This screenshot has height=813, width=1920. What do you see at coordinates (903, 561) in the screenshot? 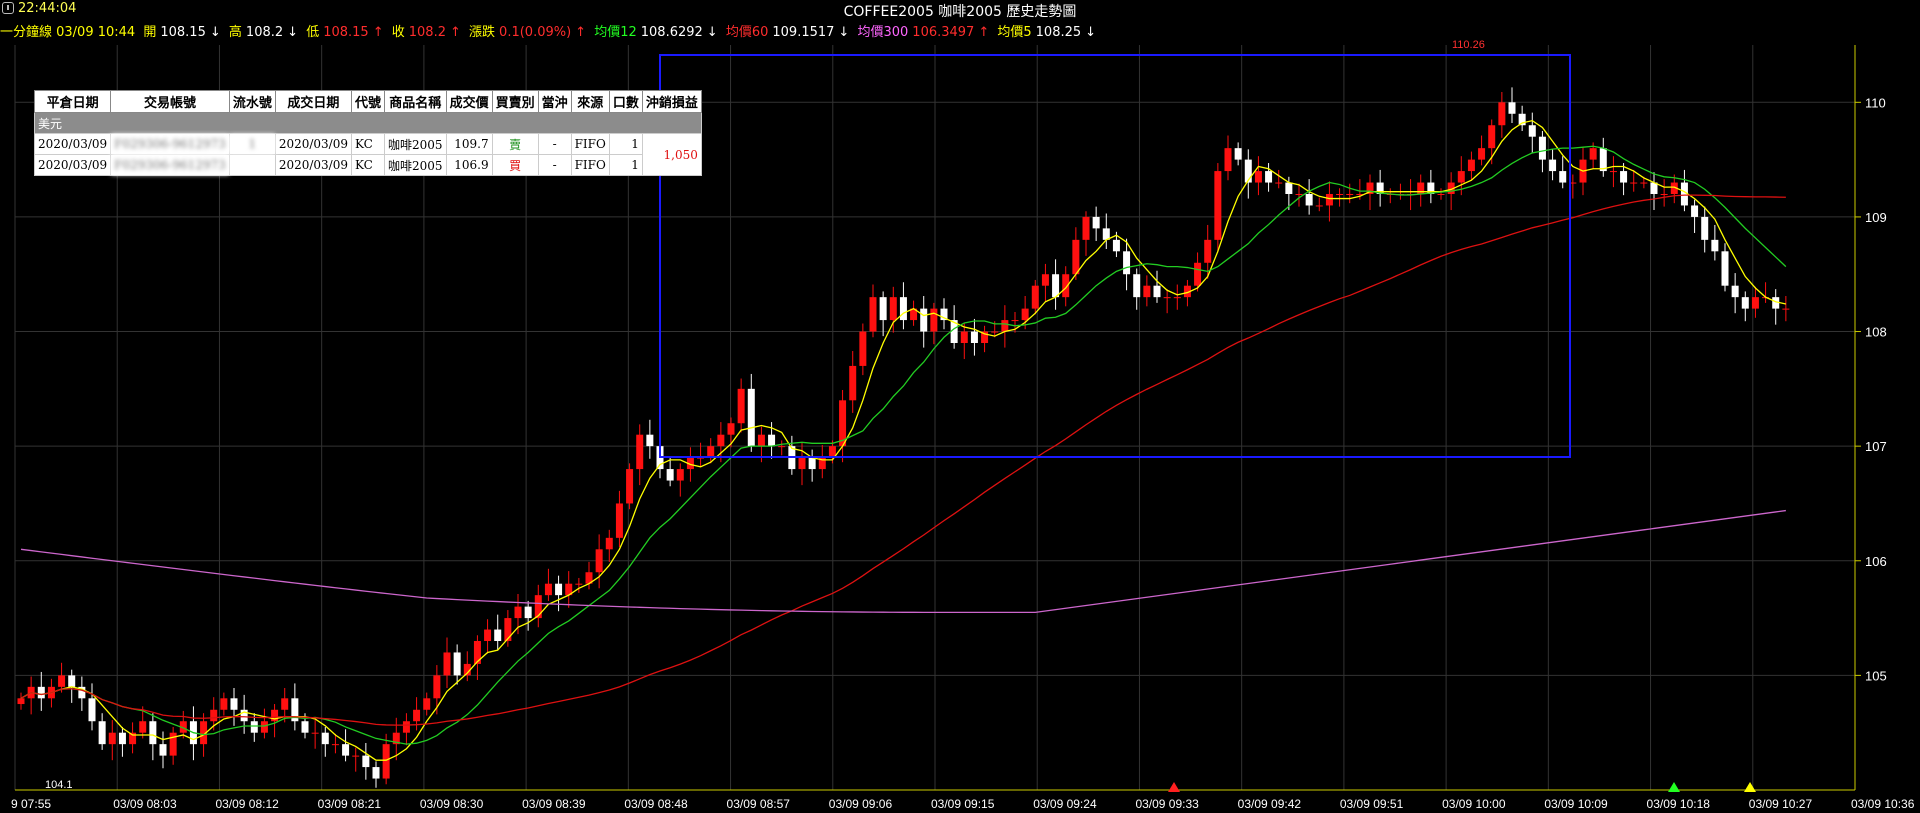
I see `ma300-line` at bounding box center [903, 561].